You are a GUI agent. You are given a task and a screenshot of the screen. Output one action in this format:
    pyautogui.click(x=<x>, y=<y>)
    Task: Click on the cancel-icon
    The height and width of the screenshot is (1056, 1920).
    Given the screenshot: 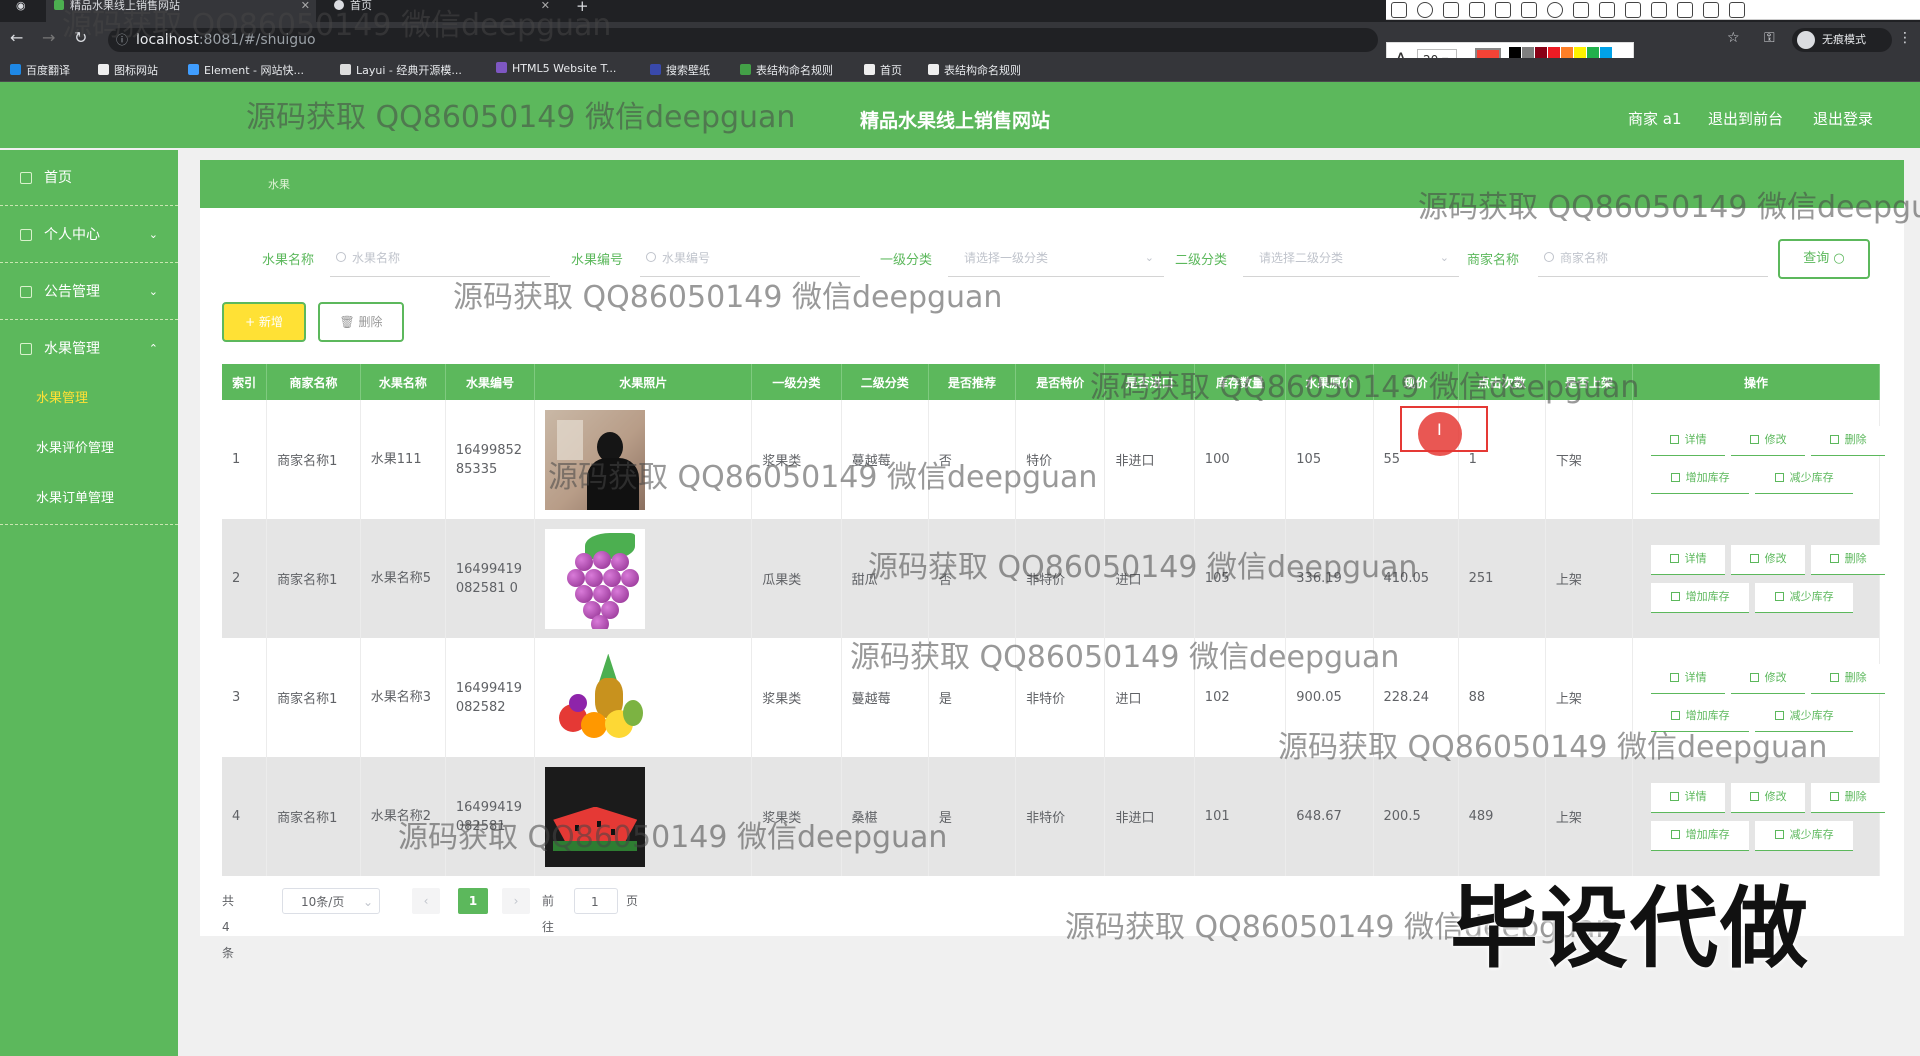 What is the action you would take?
    pyautogui.click(x=1711, y=10)
    